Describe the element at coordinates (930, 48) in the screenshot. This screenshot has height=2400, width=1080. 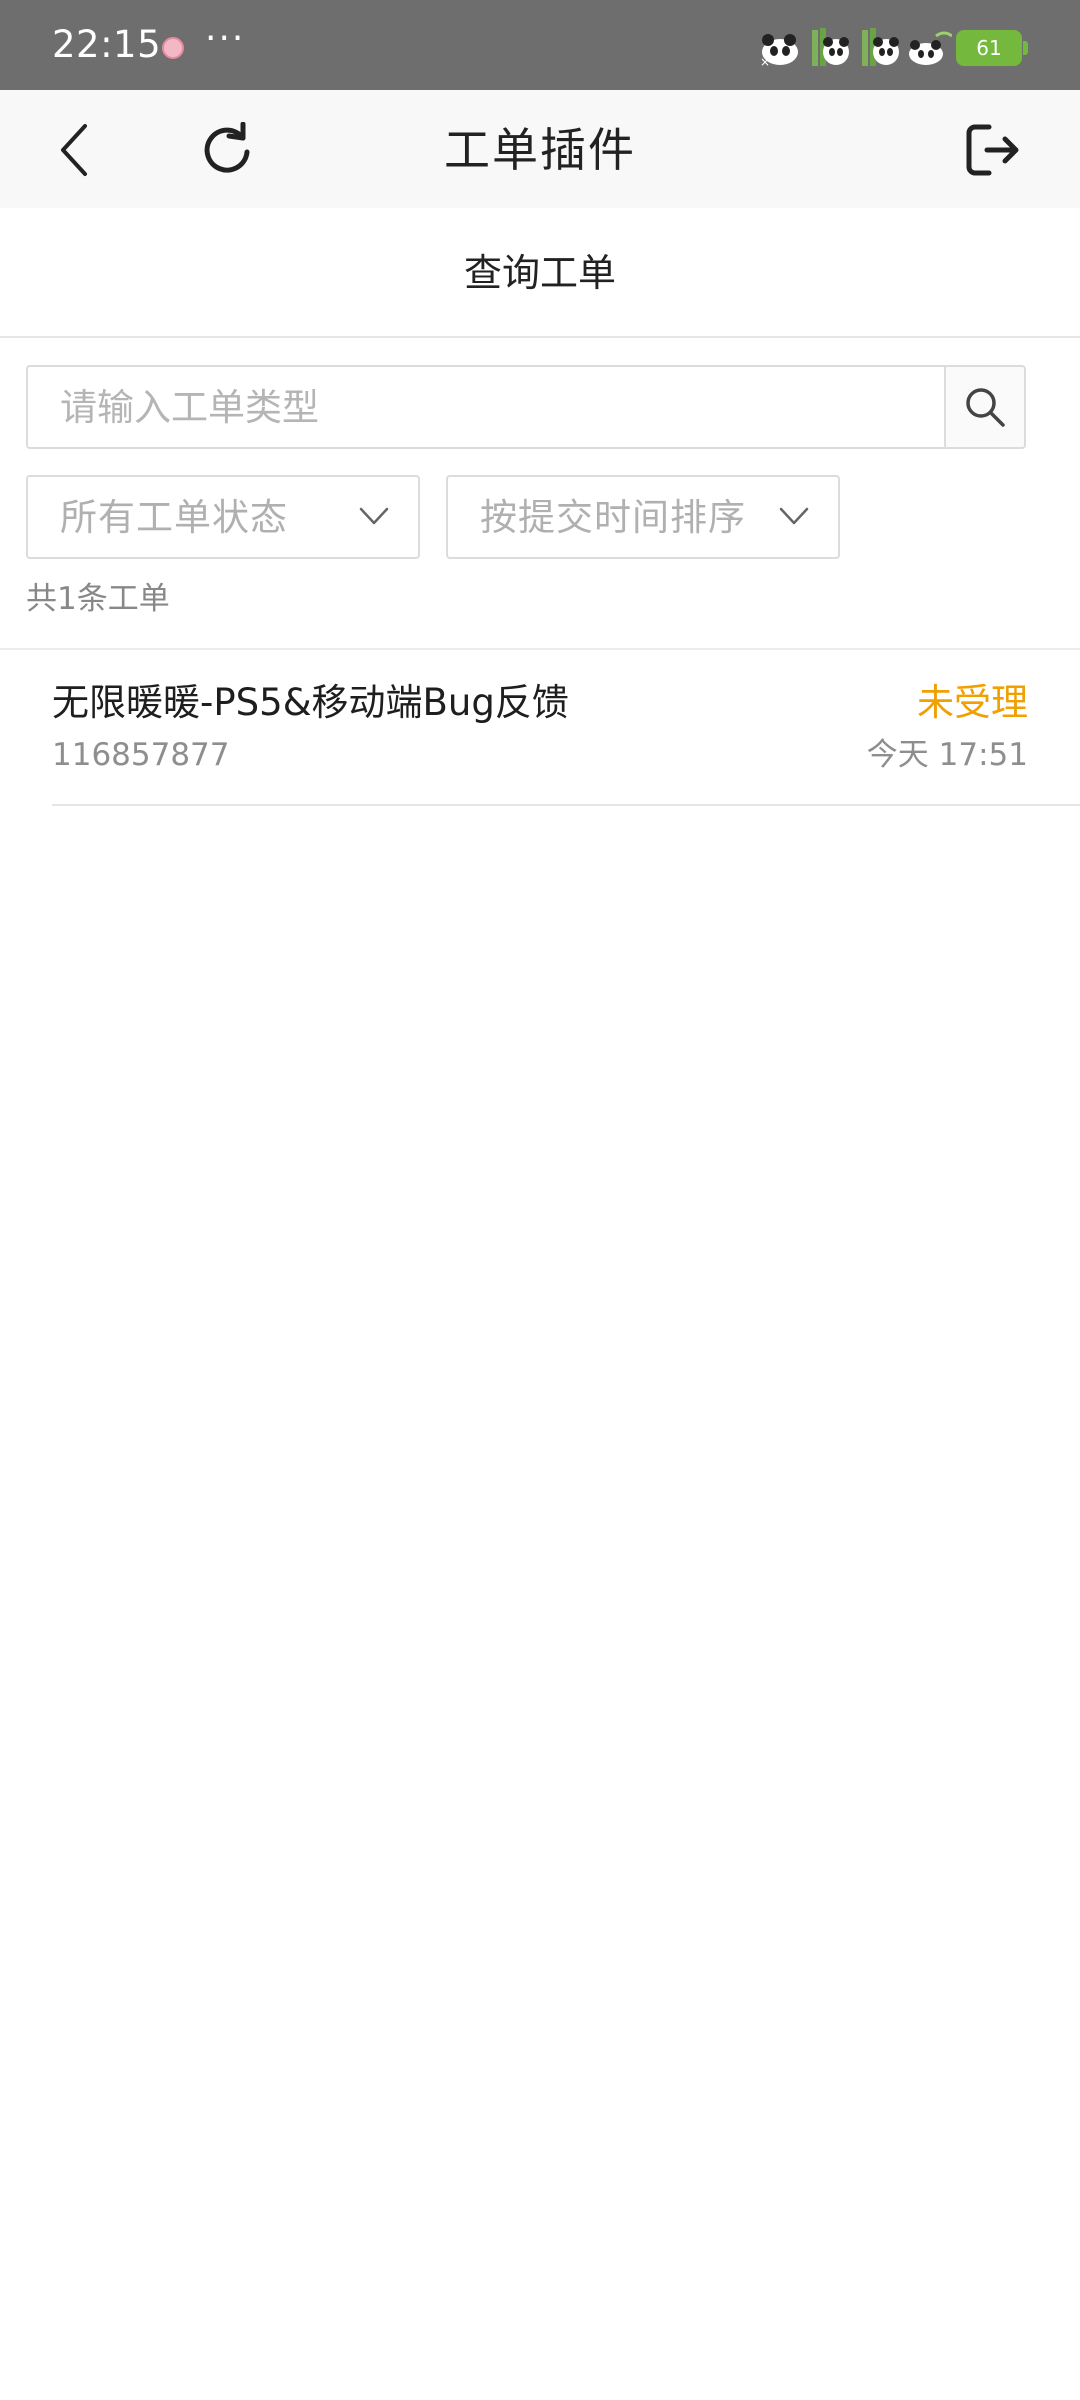
I see `panda-wifi-icon` at that location.